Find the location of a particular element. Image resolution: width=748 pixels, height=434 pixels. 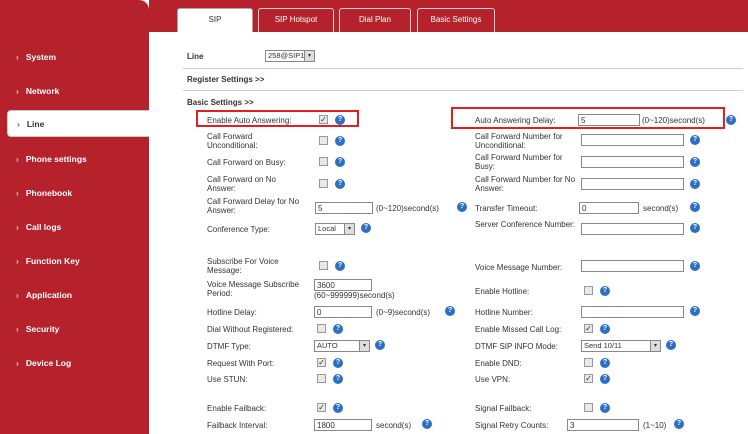

call-forward-no-answer-checkbox is located at coordinates (323, 183).